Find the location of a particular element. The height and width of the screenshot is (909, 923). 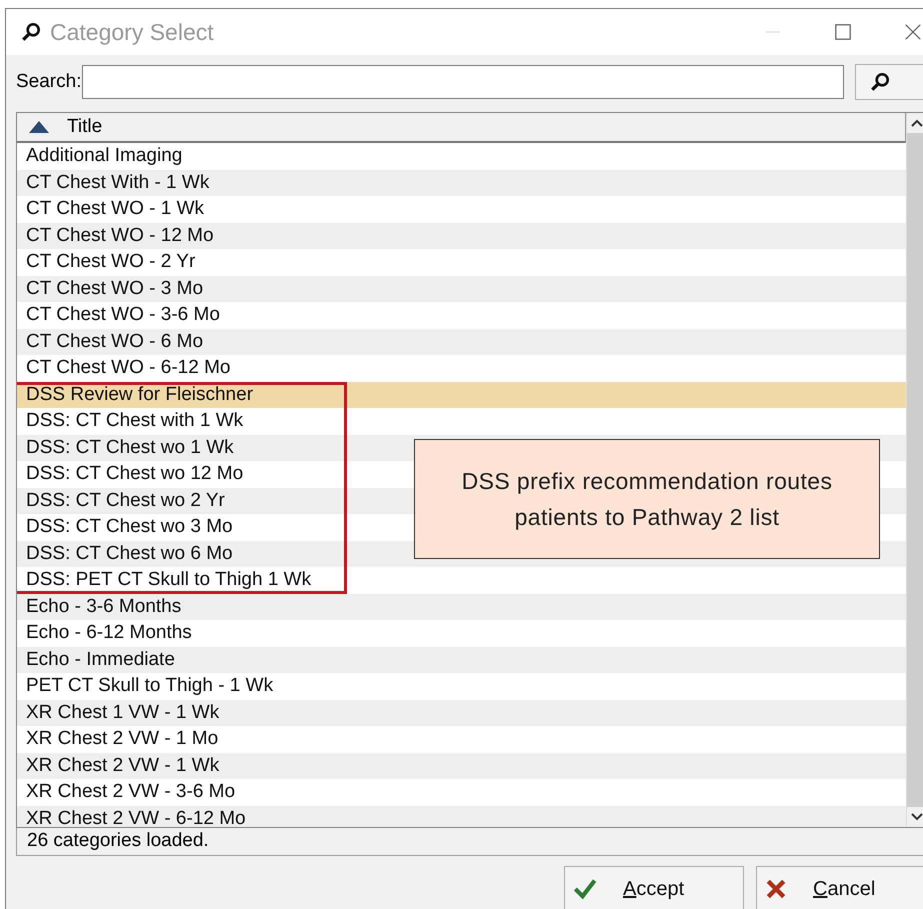

status-text: 26 categories loaded. is located at coordinates (469, 842).